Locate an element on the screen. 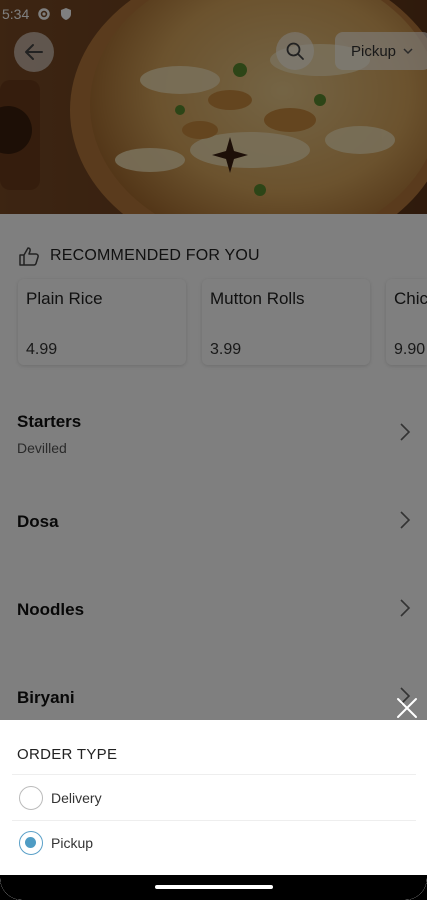 The height and width of the screenshot is (900, 427). system-nav-bar is located at coordinates (213, 887).